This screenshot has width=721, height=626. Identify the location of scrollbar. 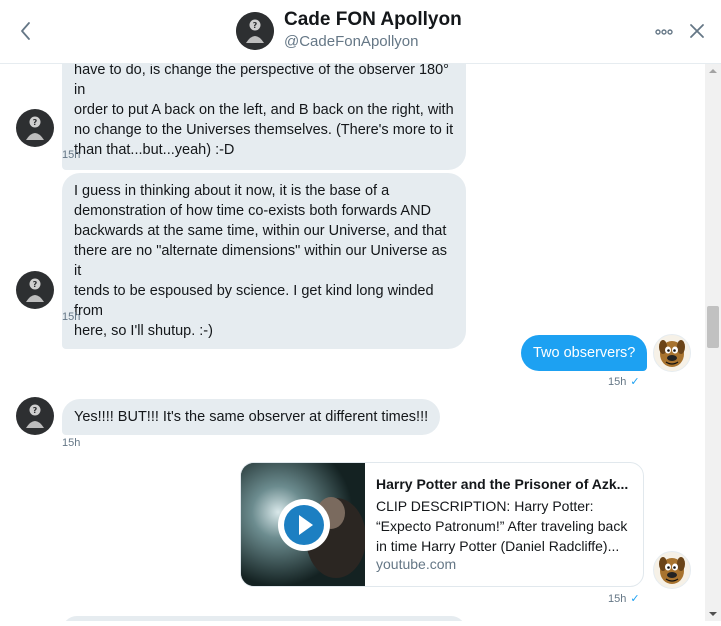
(713, 342).